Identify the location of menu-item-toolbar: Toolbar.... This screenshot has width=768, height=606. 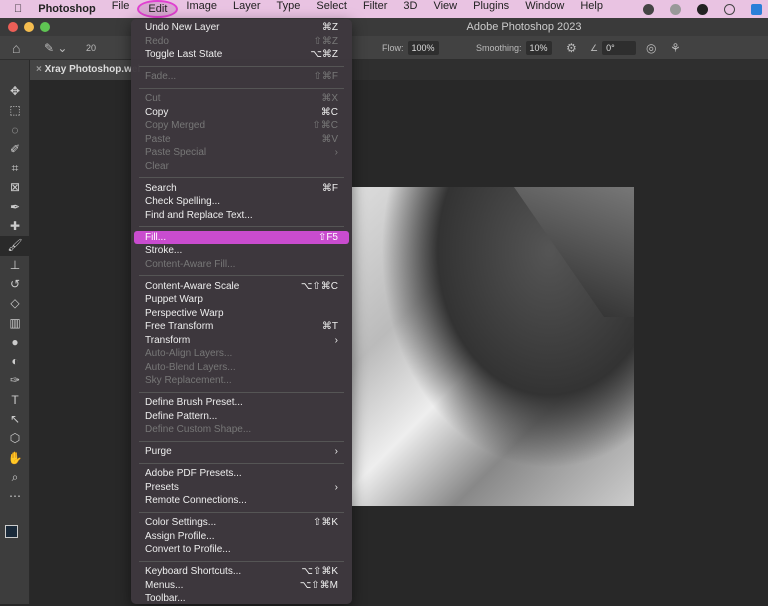
(241, 599).